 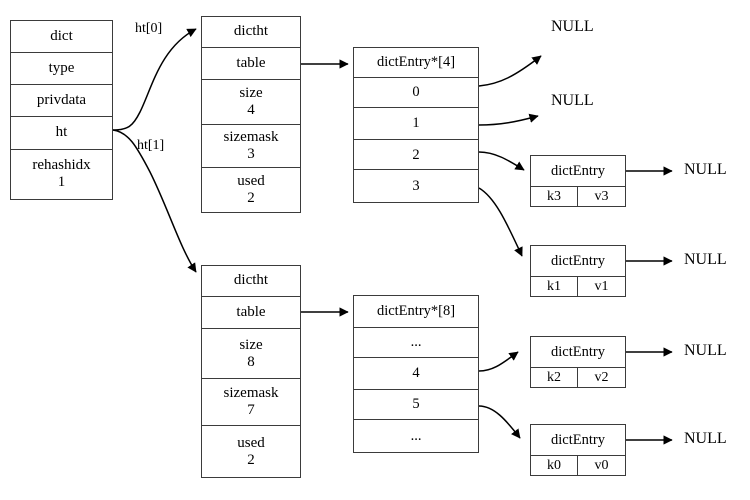 I want to click on null-label-slot0: NULL, so click(x=572, y=27).